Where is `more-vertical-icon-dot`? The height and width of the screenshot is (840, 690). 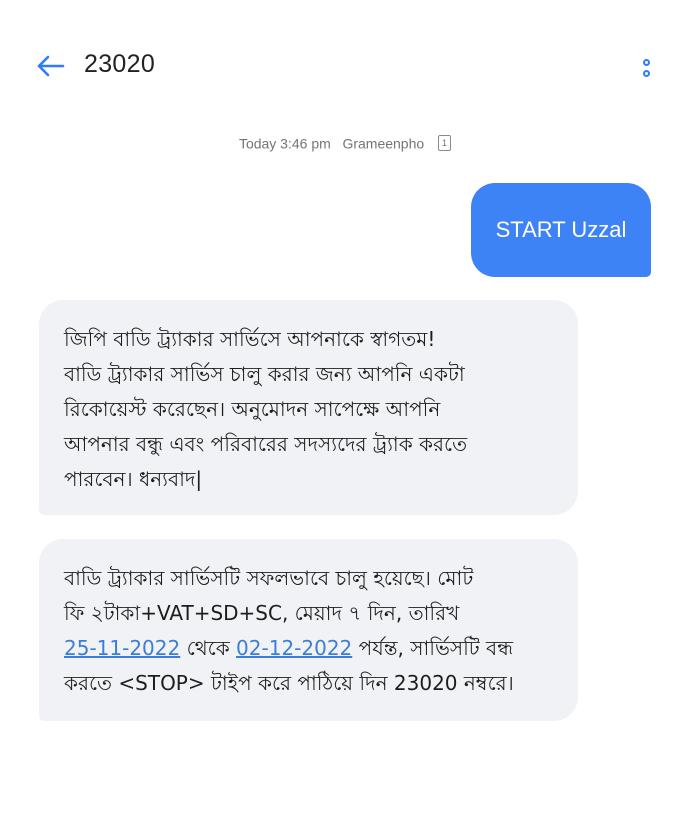
more-vertical-icon-dot is located at coordinates (646, 73).